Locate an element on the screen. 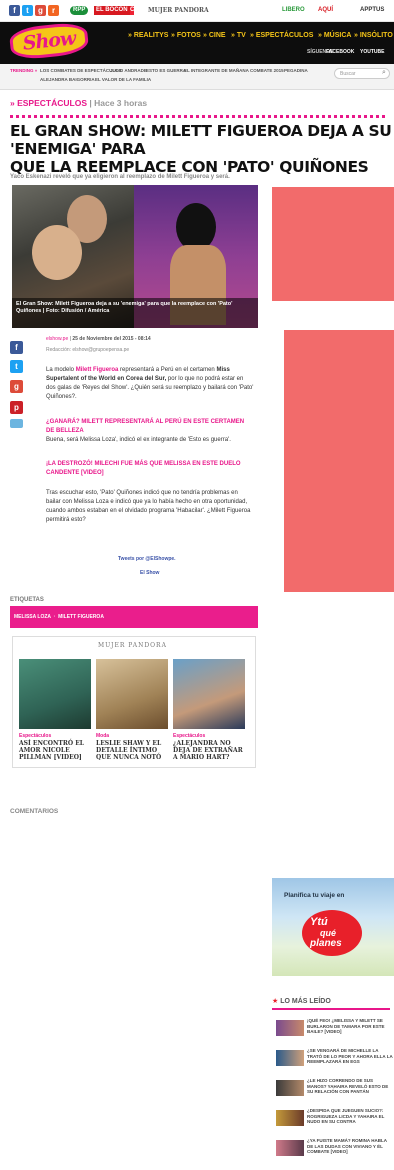 Image resolution: width=394 pixels, height=1170 pixels. share-more-icon is located at coordinates (16, 423).